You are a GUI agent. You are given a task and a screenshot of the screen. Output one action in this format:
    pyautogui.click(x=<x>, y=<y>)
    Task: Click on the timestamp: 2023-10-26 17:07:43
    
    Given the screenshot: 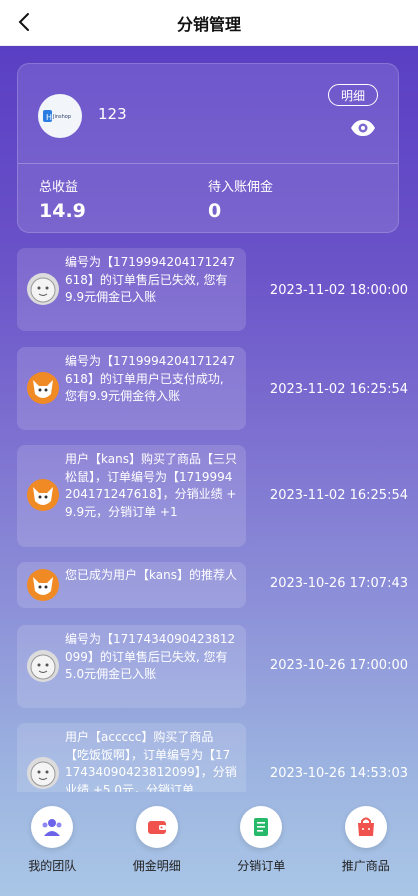 What is the action you would take?
    pyautogui.click(x=338, y=583)
    